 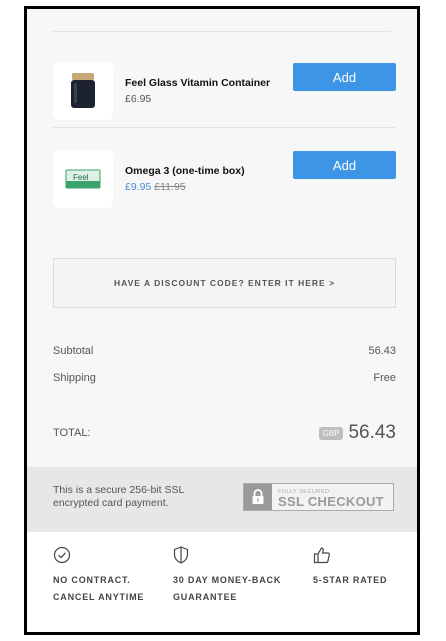 I want to click on product-name: Feel Glass Vitamin Container, so click(x=209, y=83).